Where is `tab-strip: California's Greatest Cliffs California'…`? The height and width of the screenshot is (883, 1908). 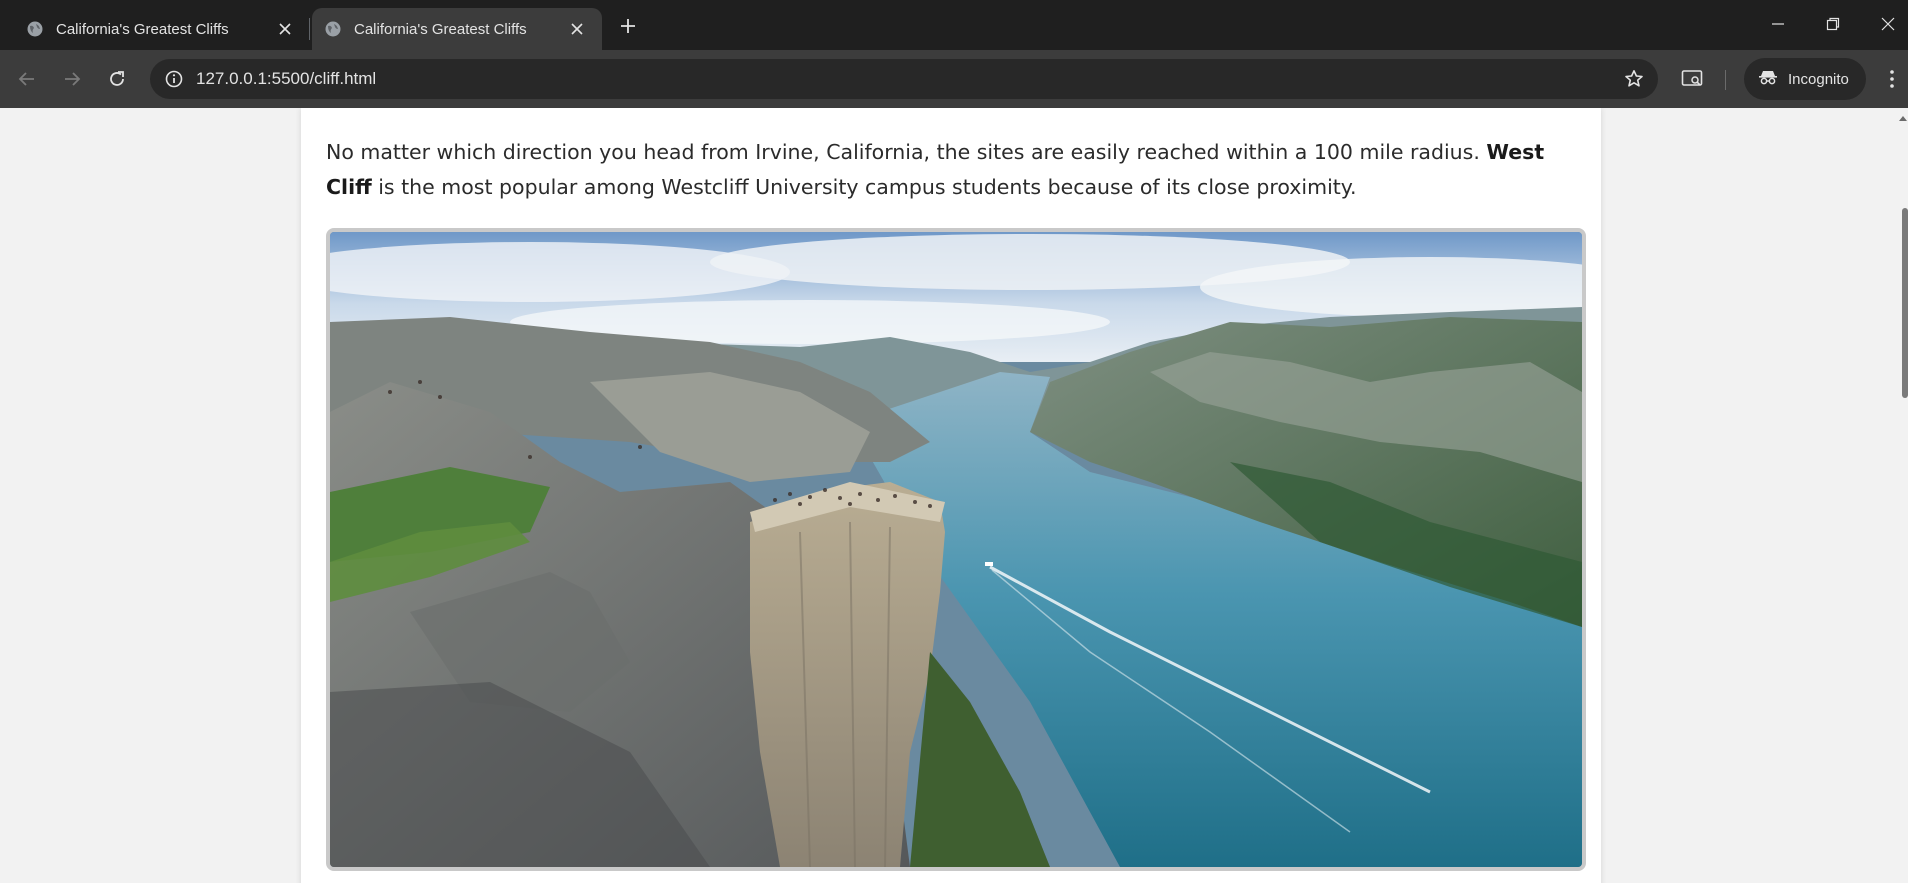
tab-strip: California's Greatest Cliffs California'… is located at coordinates (954, 25).